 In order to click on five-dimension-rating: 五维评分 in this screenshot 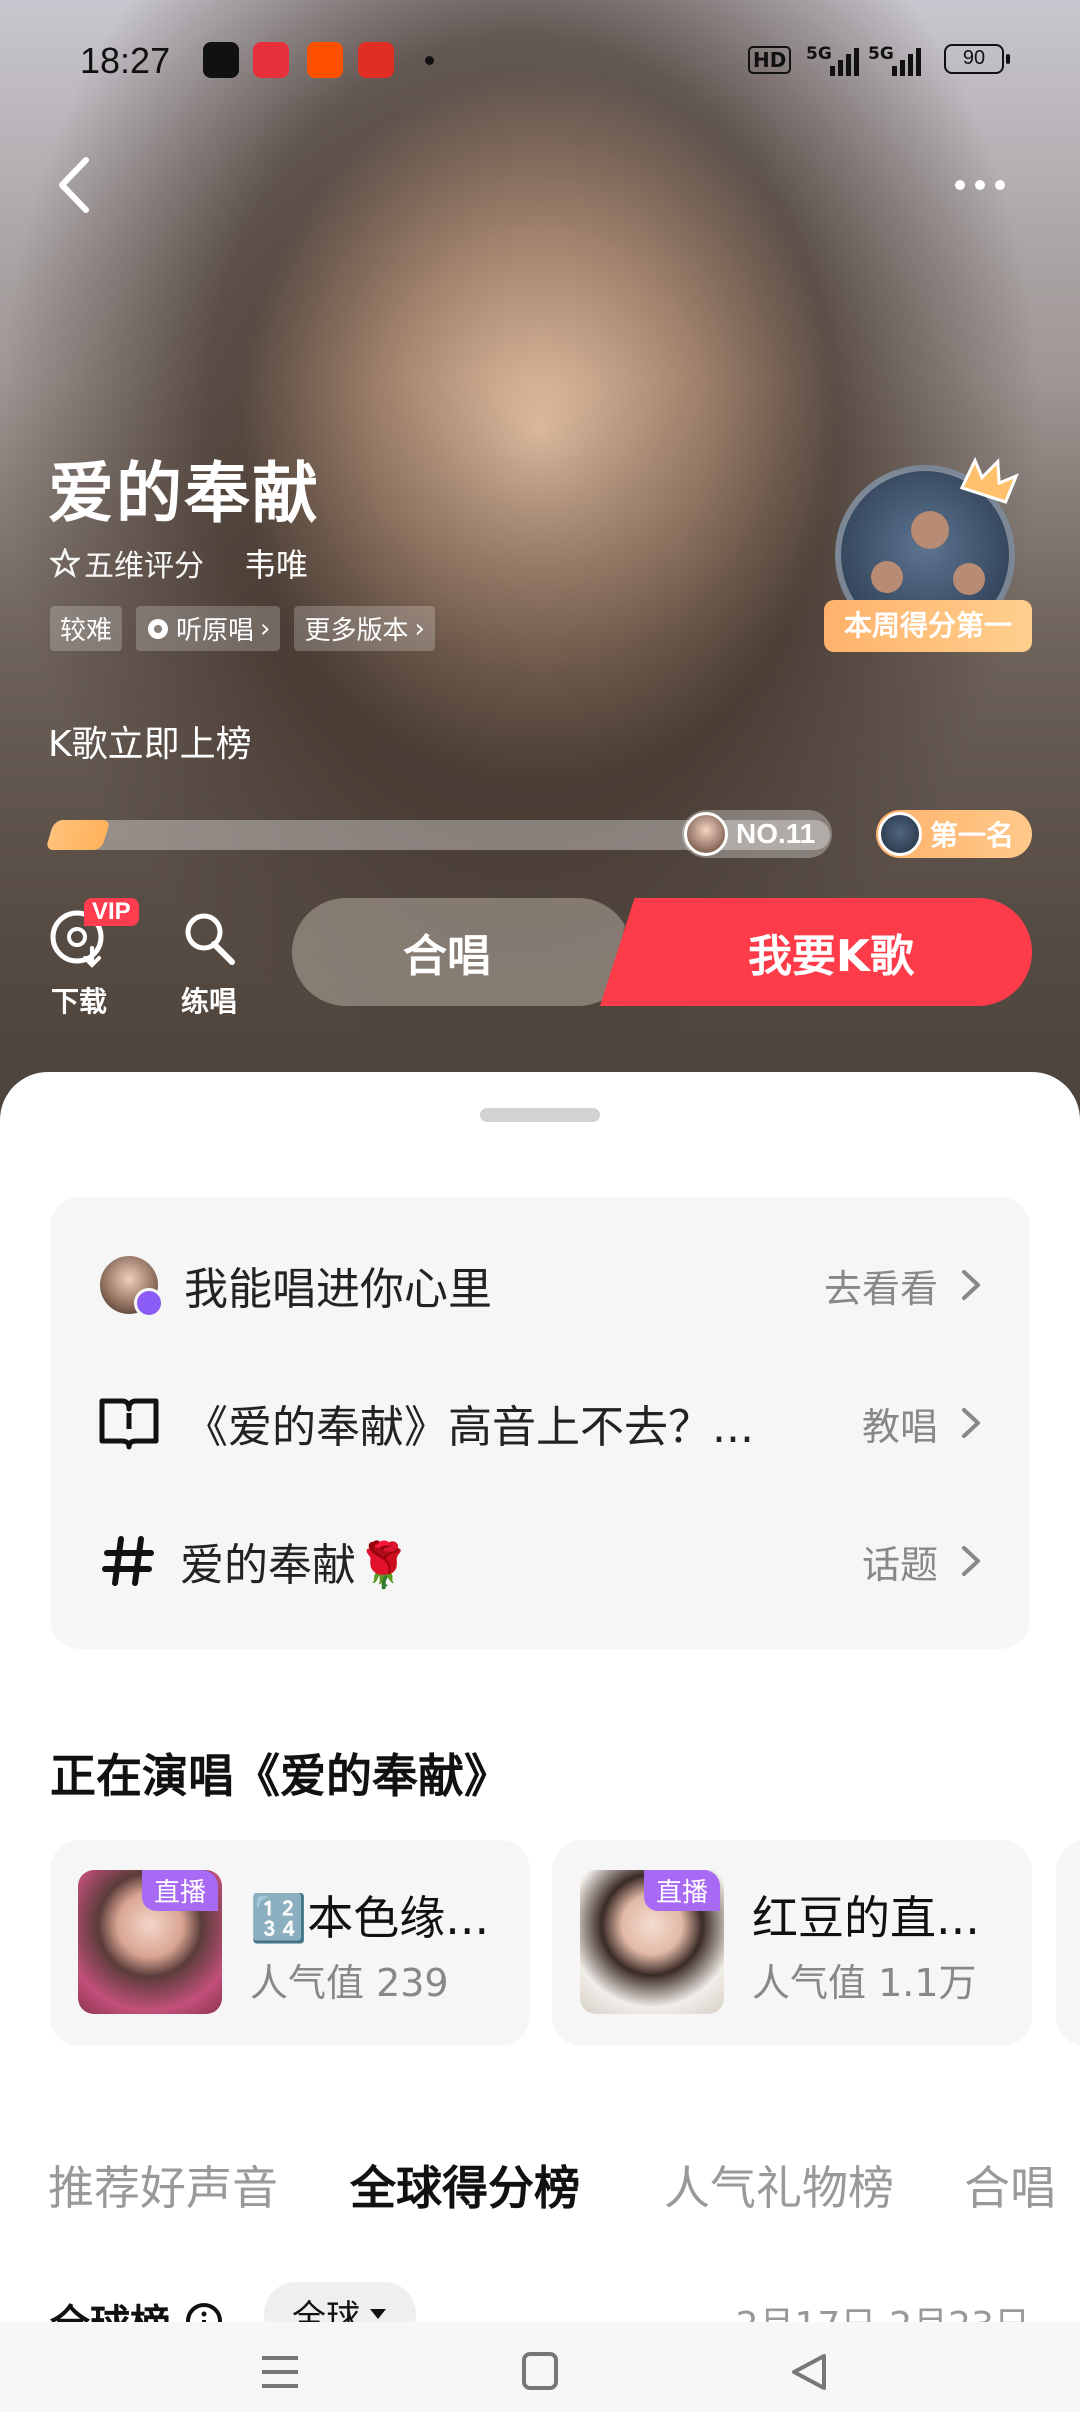, I will do `click(127, 563)`.